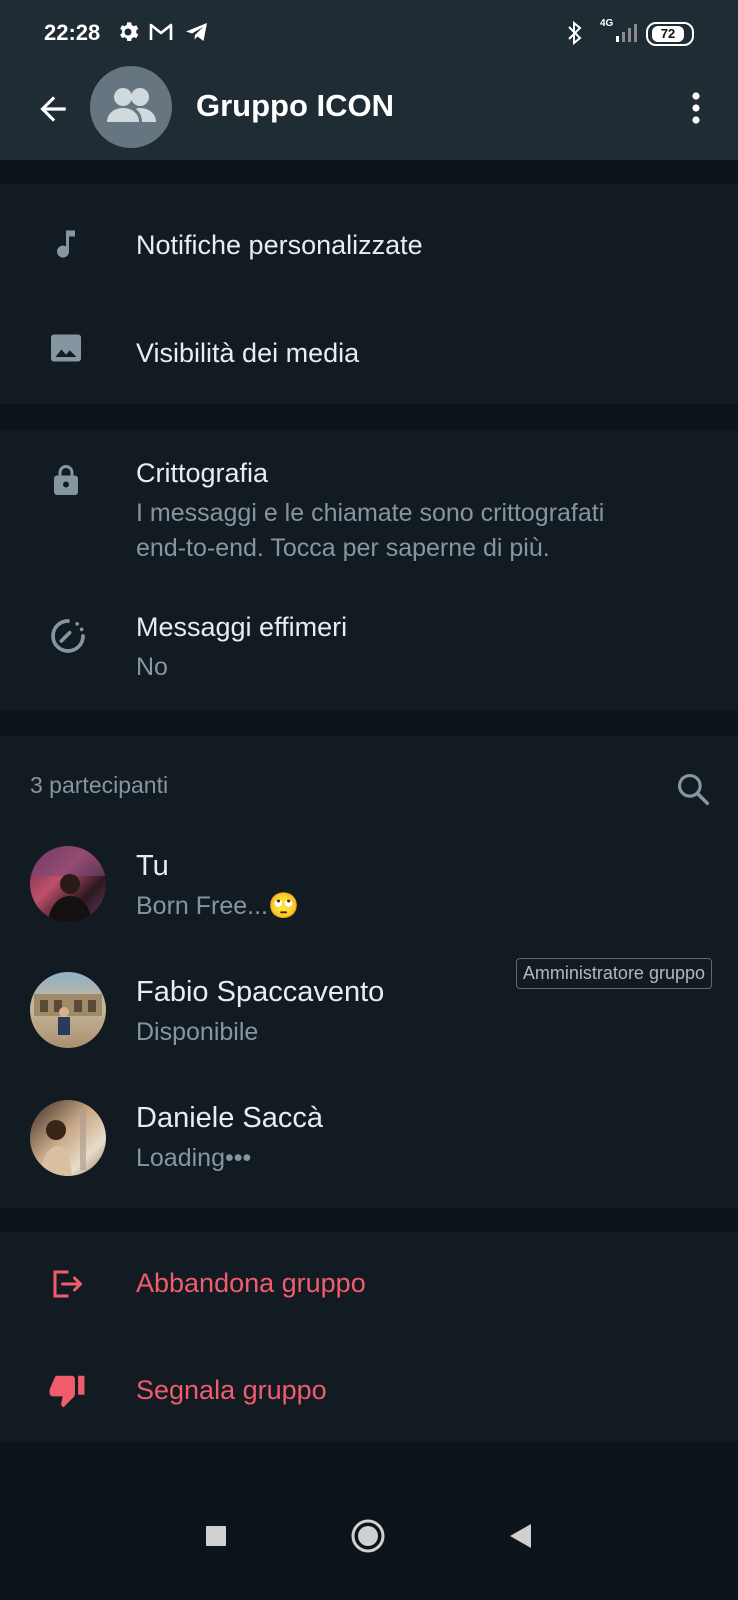 The width and height of the screenshot is (738, 1600). What do you see at coordinates (279, 245) in the screenshot?
I see `notifications-label: Notifiche personalizzate` at bounding box center [279, 245].